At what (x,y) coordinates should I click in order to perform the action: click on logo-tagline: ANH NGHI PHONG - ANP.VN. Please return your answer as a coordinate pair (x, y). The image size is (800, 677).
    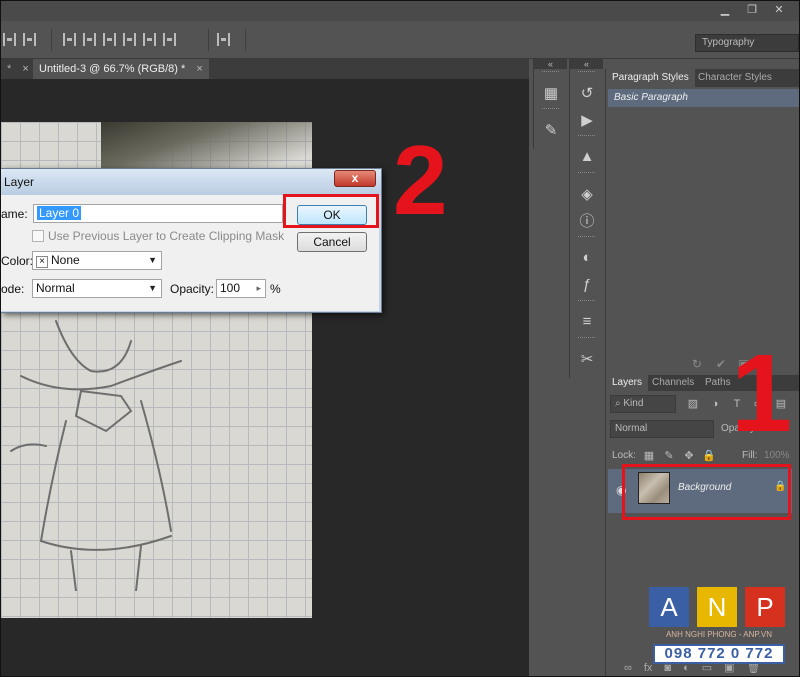
    Looking at the image, I should click on (719, 634).